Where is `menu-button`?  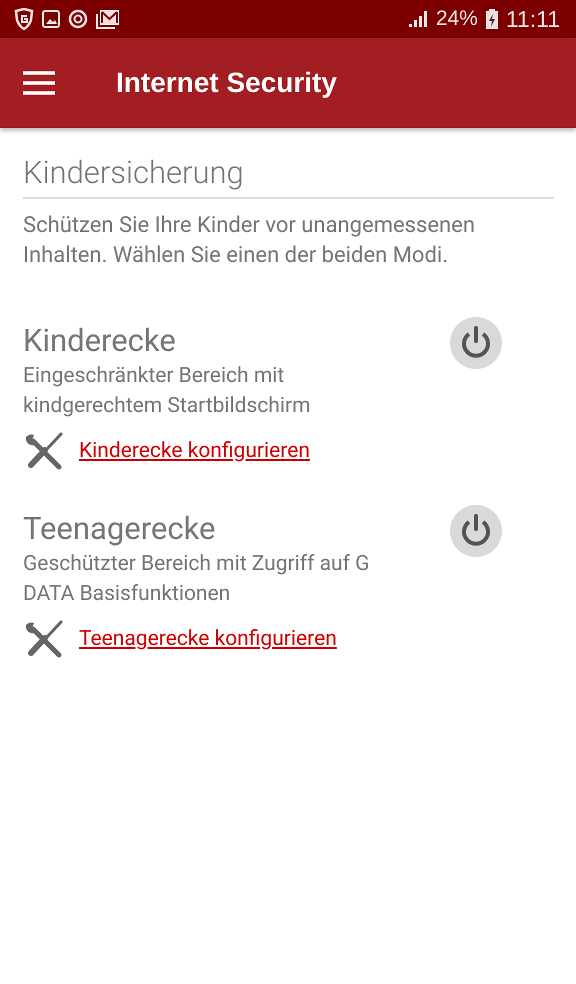 menu-button is located at coordinates (39, 83).